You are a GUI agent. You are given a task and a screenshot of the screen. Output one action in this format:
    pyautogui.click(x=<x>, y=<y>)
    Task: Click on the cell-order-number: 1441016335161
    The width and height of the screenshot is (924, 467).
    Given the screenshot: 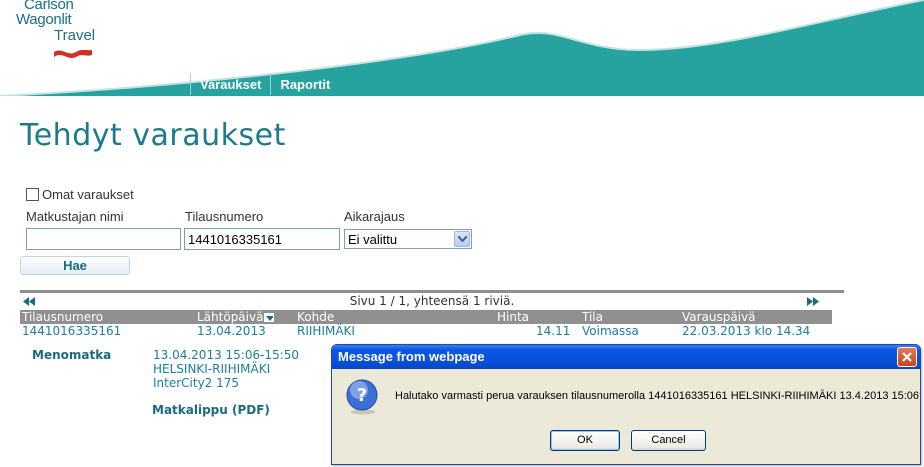 What is the action you would take?
    pyautogui.click(x=71, y=331)
    